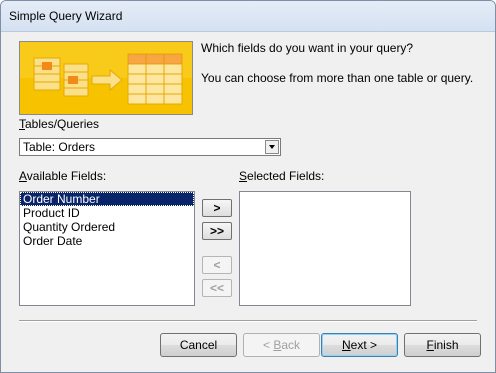 The height and width of the screenshot is (373, 496). I want to click on available-fields-label: Available Fields:, so click(63, 176).